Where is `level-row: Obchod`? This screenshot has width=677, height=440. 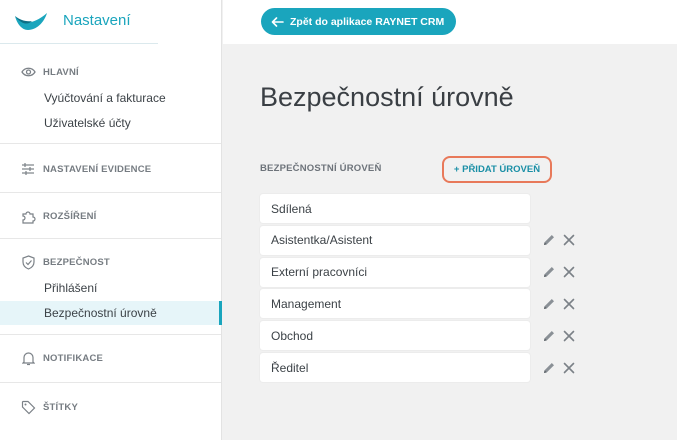
level-row: Obchod is located at coordinates (395, 336).